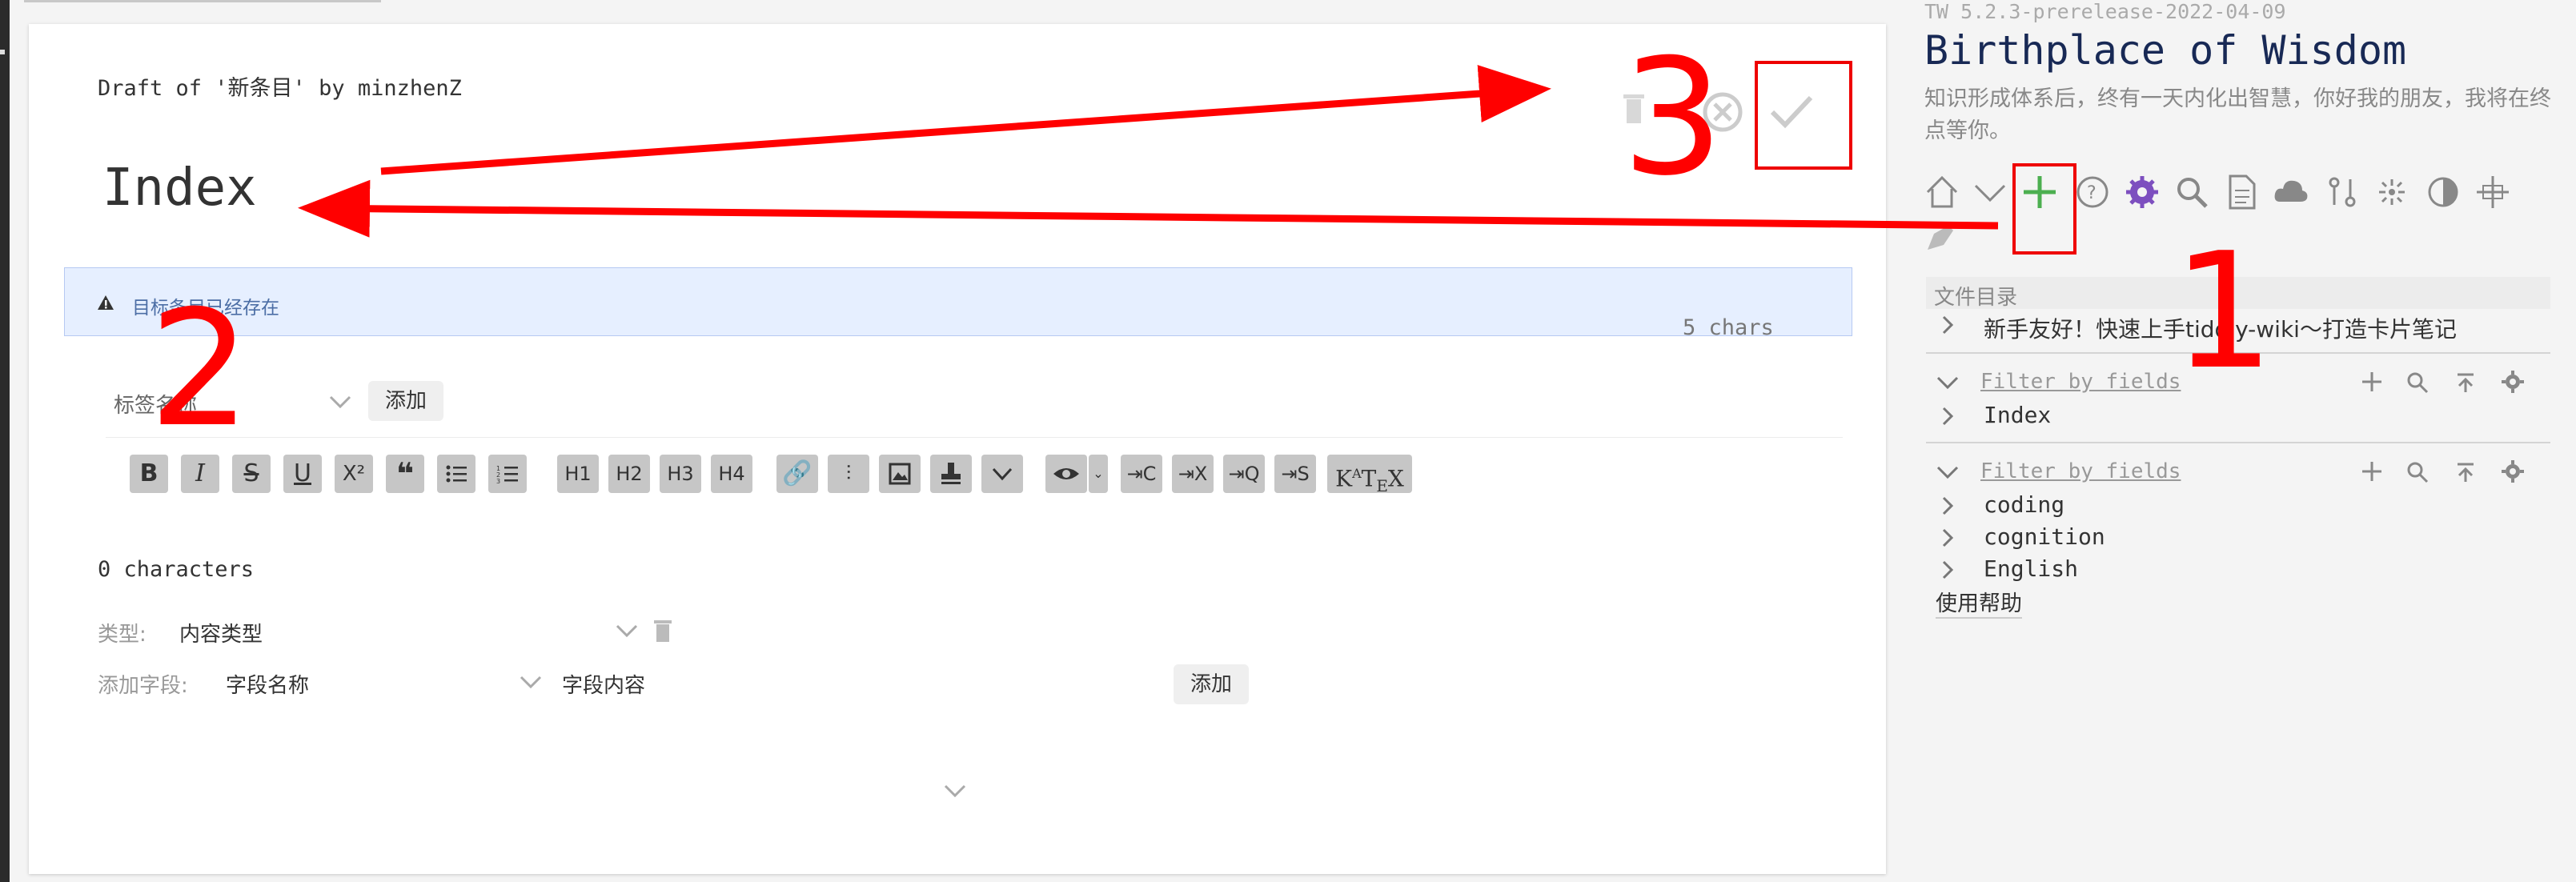 This screenshot has width=2576, height=882. I want to click on annotation-arrows, so click(1149, 151).